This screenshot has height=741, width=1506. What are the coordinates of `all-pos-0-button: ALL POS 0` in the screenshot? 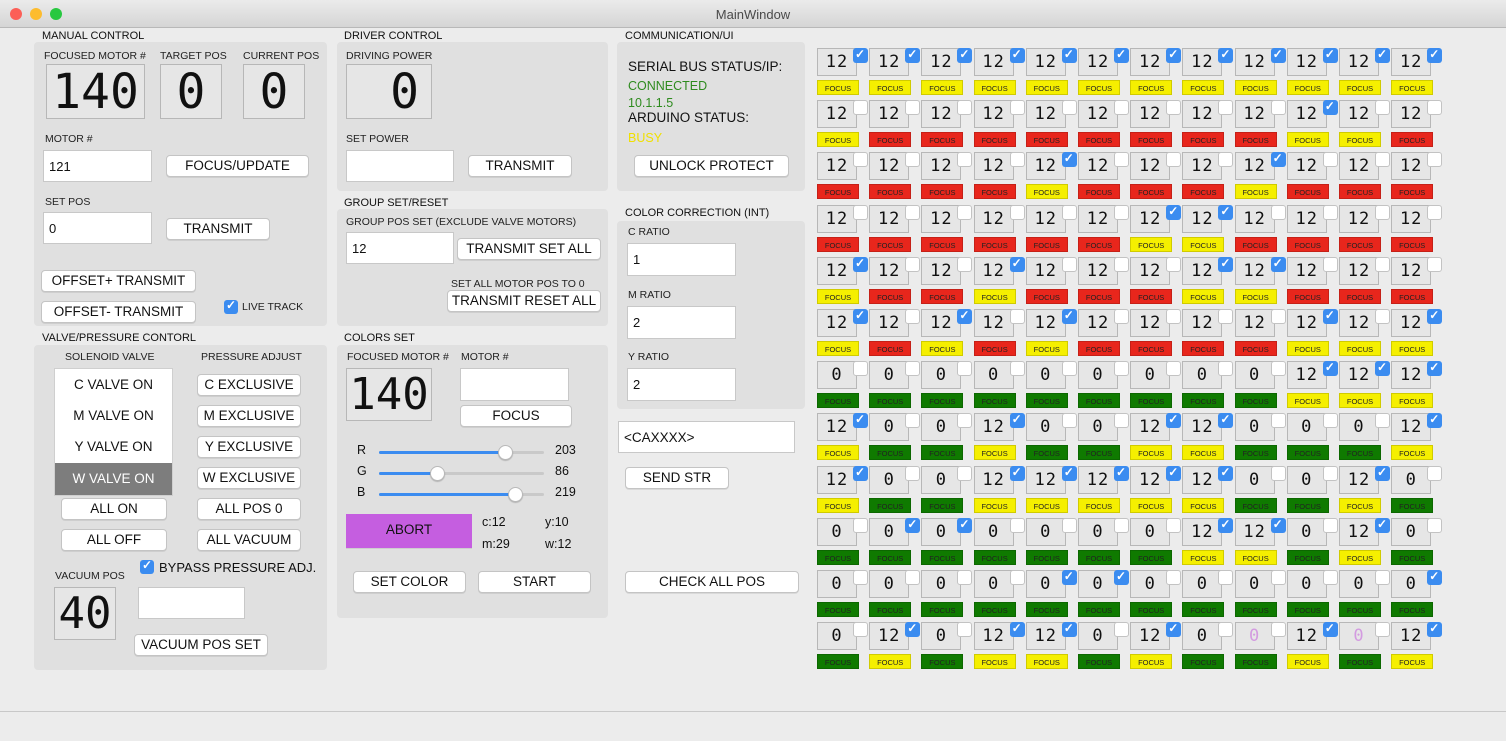 It's located at (249, 509).